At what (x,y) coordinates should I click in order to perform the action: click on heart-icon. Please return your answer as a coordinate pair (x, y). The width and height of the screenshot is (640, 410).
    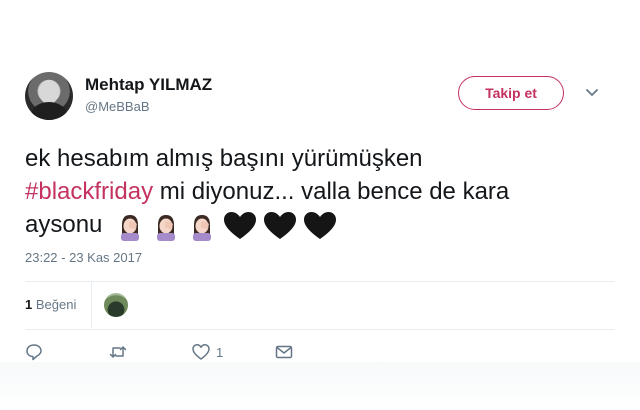
    Looking at the image, I should click on (201, 352).